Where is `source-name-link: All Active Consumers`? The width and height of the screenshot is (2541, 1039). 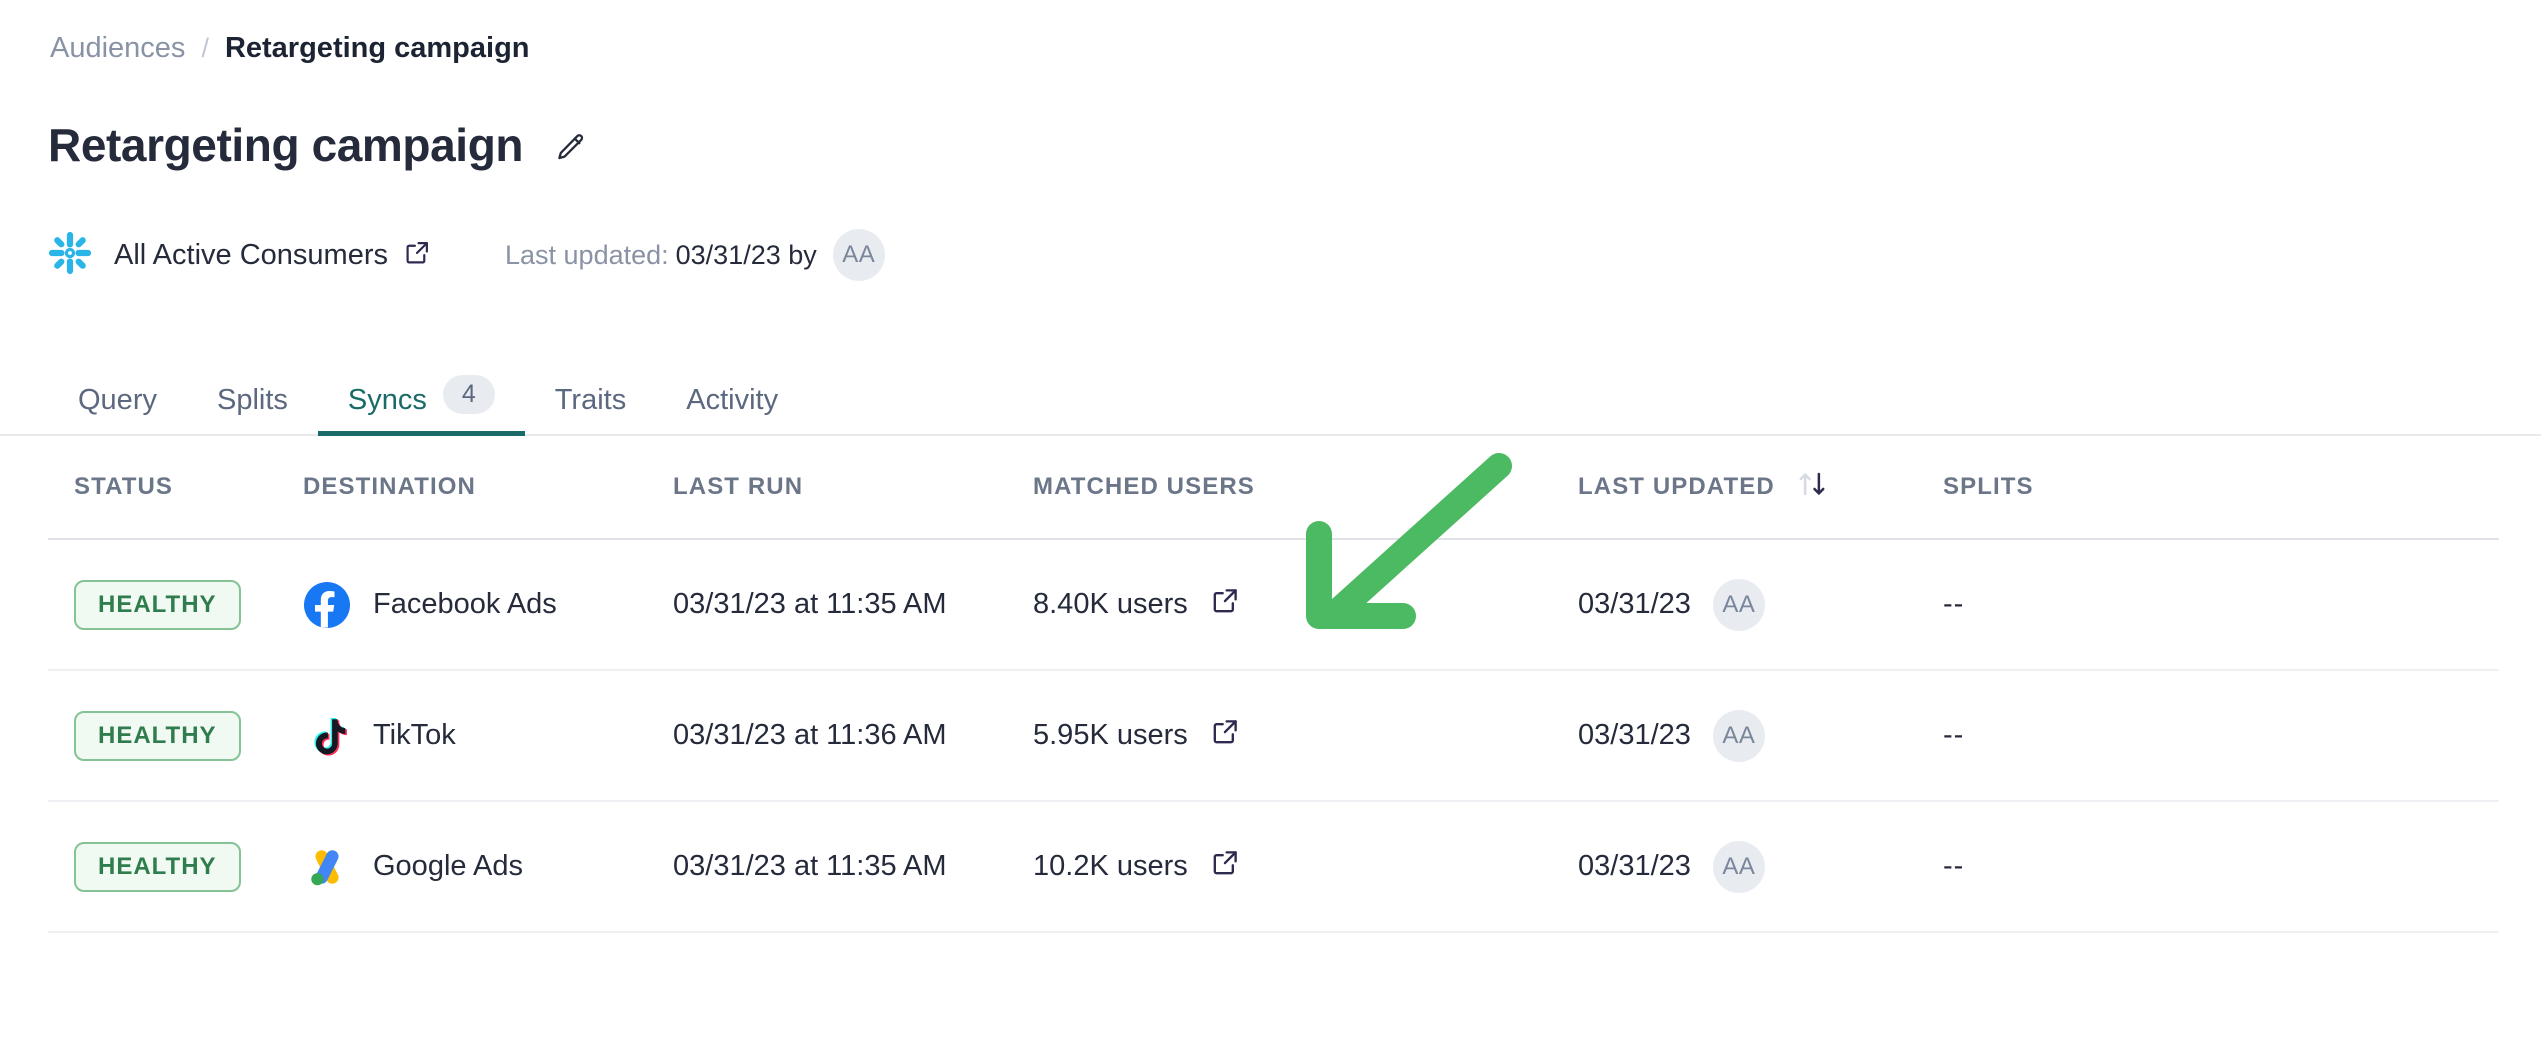
source-name-link: All Active Consumers is located at coordinates (251, 255).